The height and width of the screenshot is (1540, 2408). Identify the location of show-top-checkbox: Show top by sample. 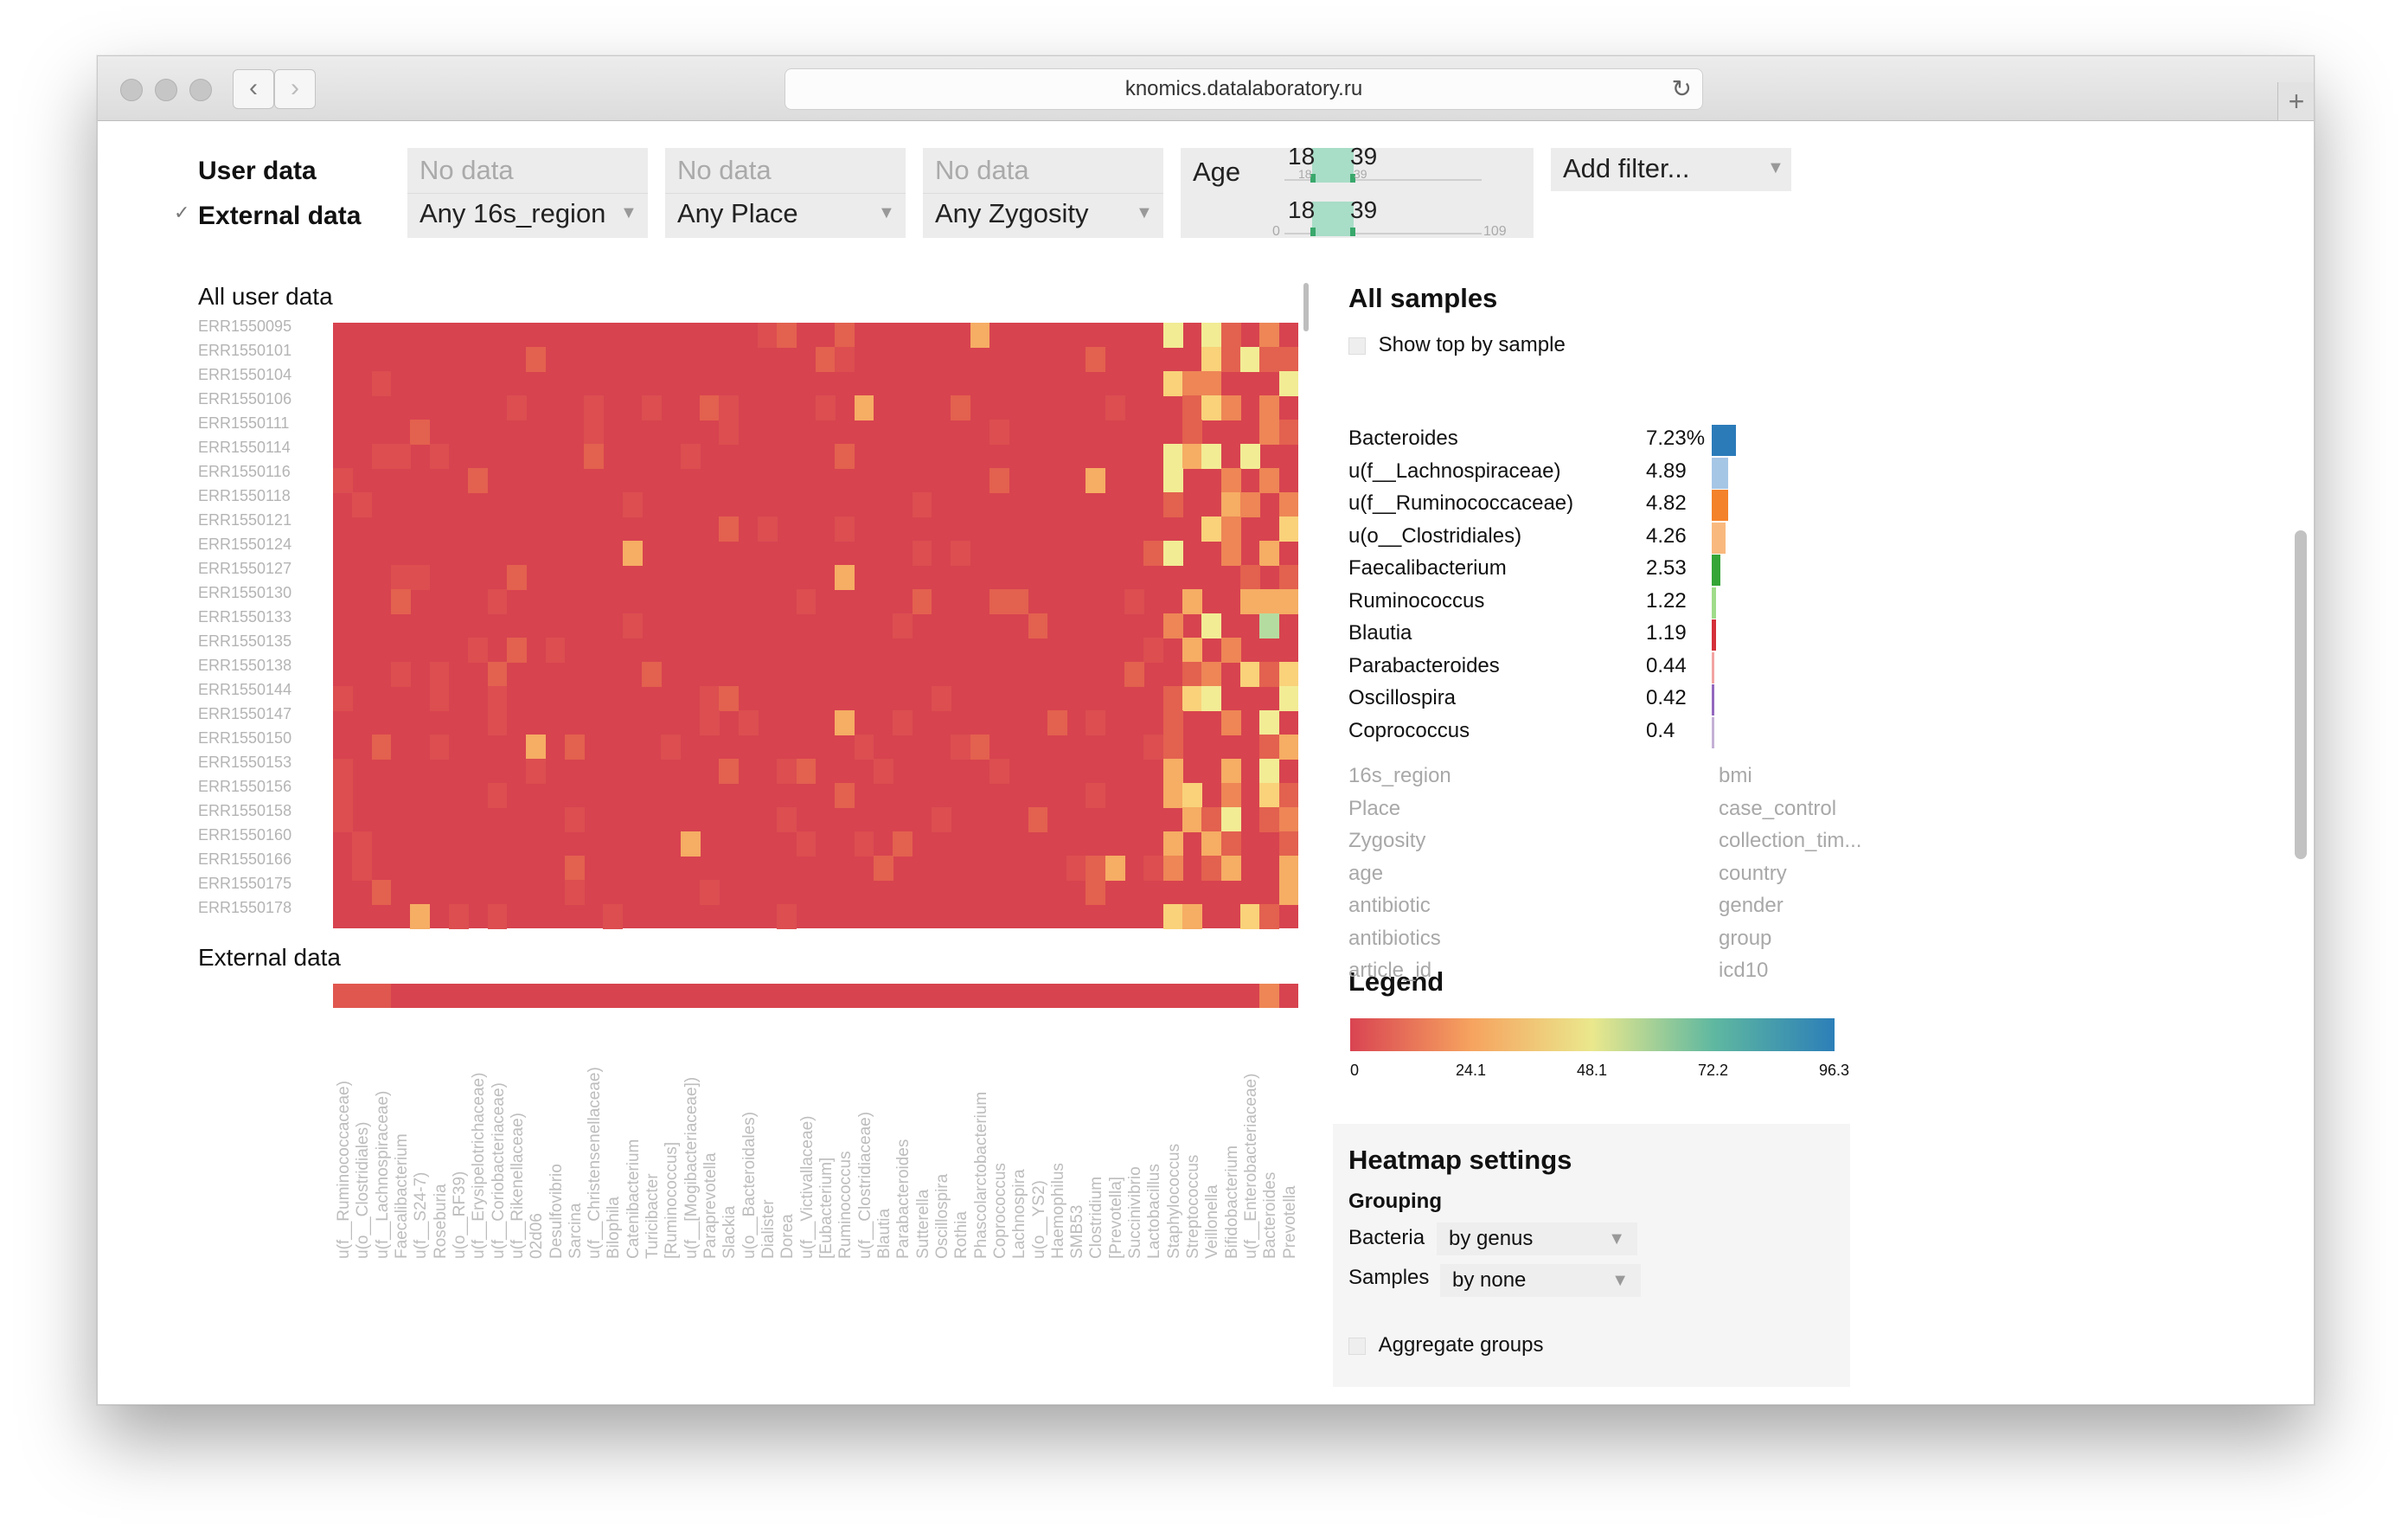
(1457, 345).